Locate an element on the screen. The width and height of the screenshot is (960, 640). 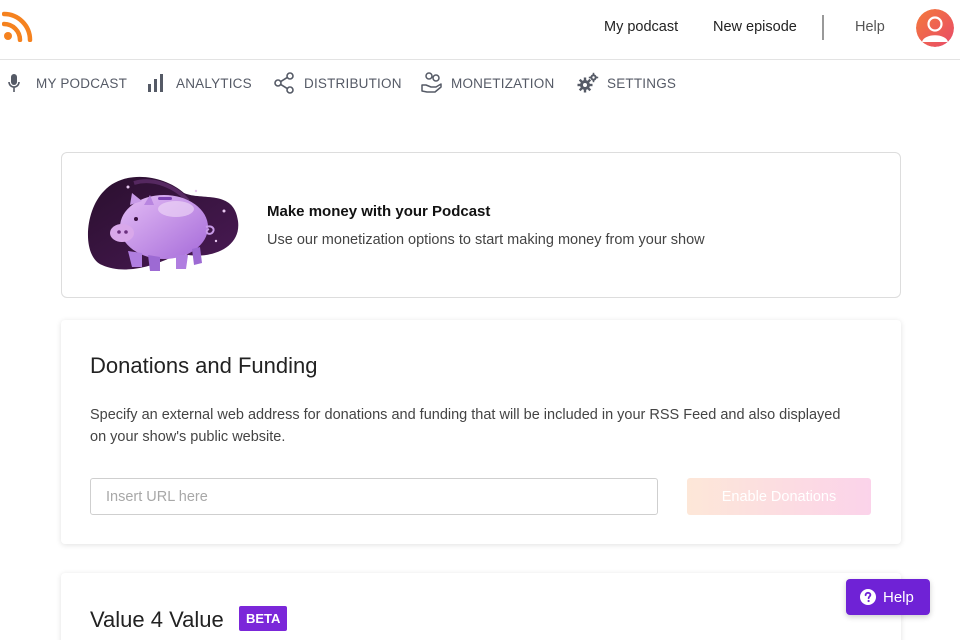
rss-icon is located at coordinates (19, 26).